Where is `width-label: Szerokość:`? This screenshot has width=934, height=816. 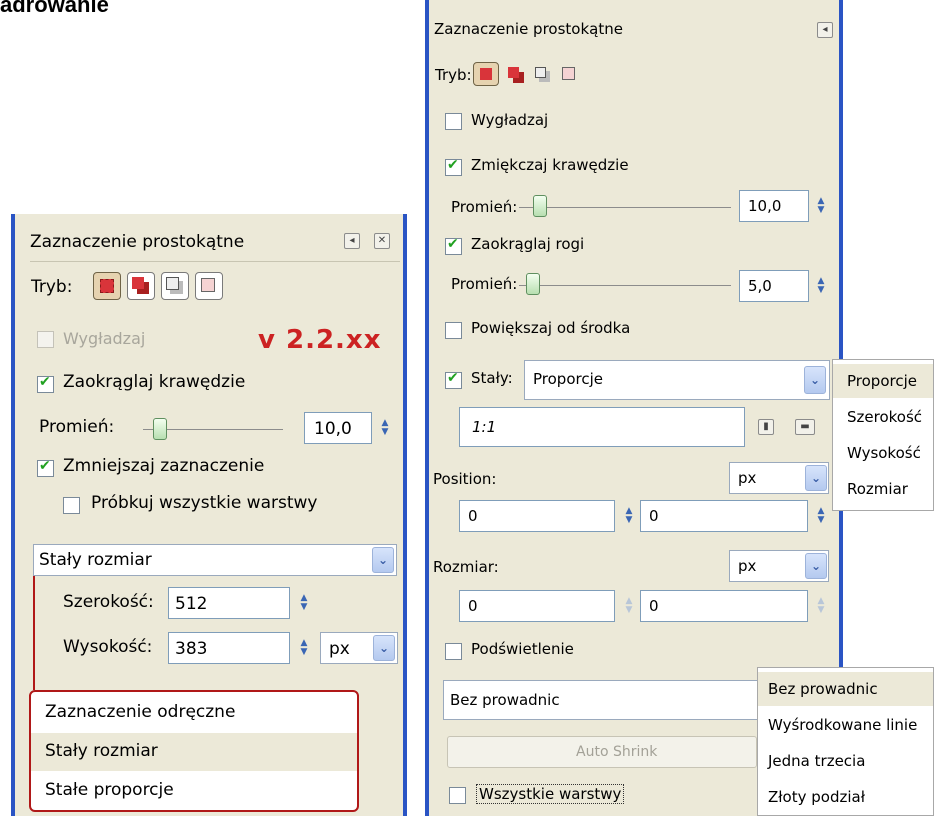 width-label: Szerokość: is located at coordinates (108, 602).